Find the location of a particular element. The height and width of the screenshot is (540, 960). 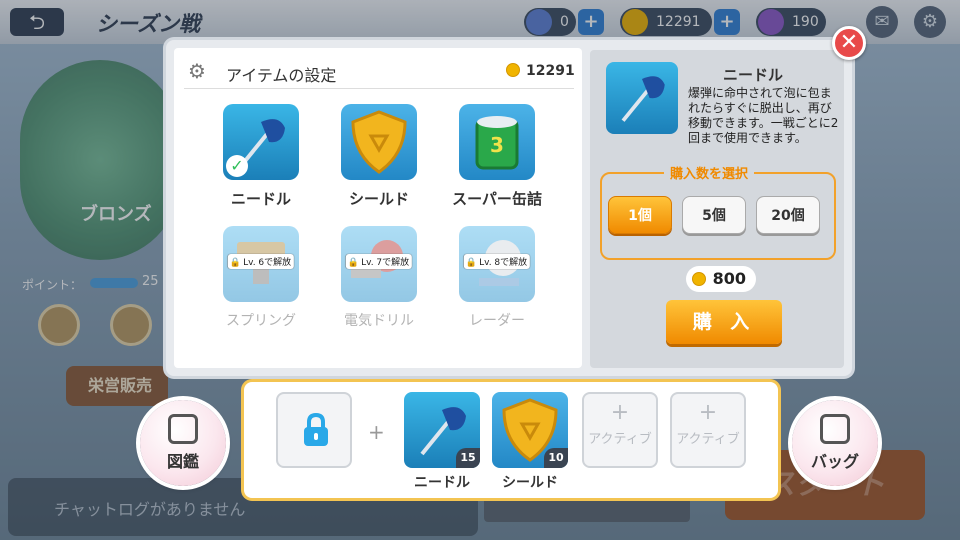

item-name: ニードル is located at coordinates (752, 75).